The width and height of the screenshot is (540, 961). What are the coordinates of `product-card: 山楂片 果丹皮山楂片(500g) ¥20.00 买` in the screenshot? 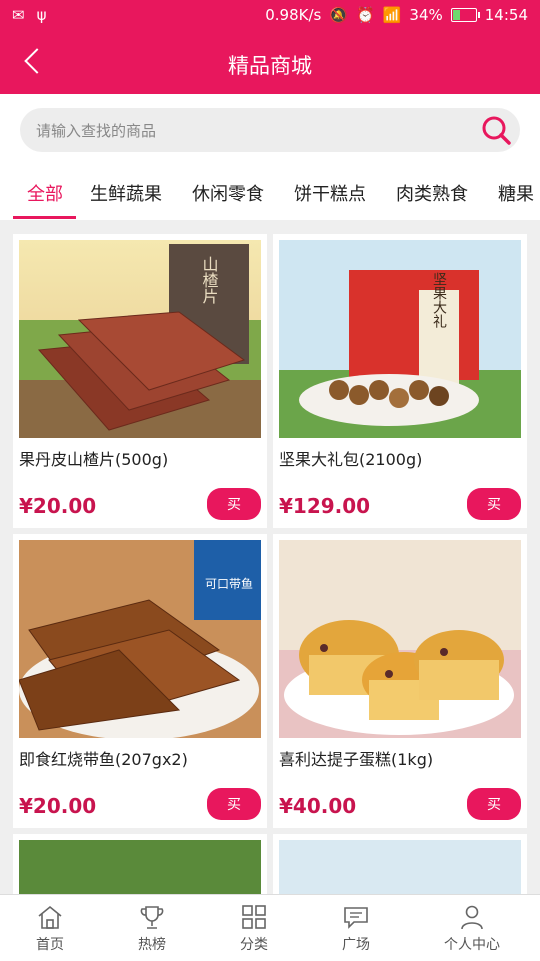 It's located at (140, 381).